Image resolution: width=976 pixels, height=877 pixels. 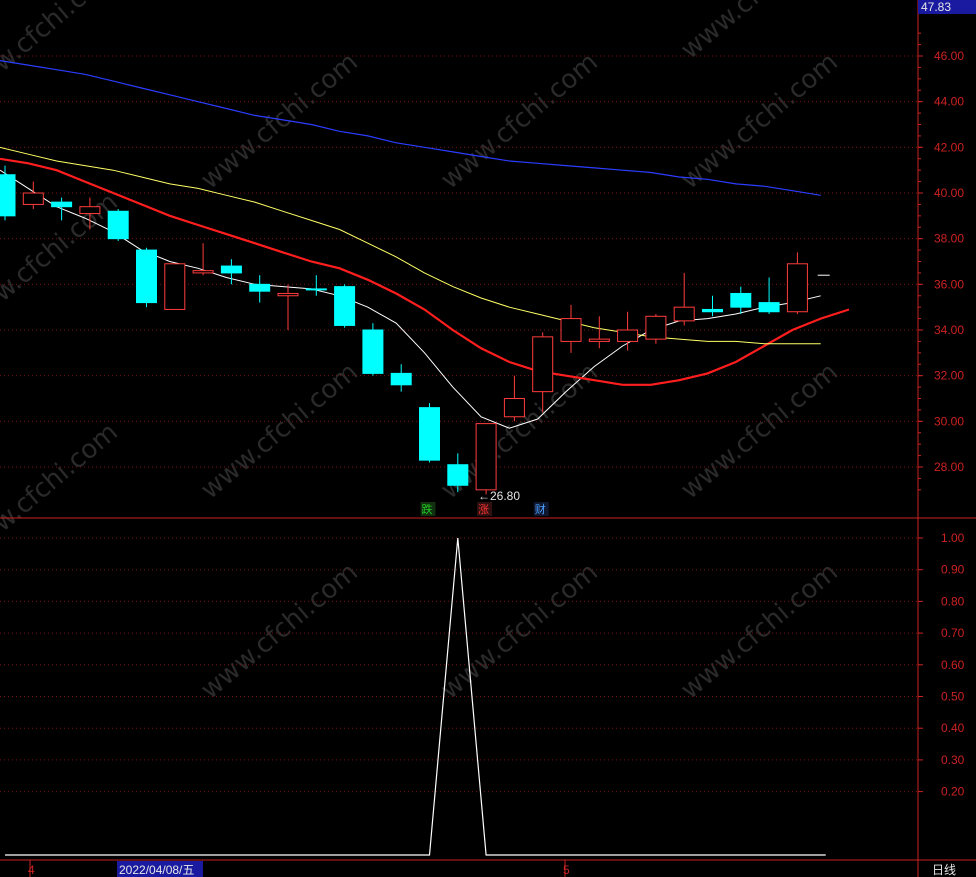 I want to click on indicator-tick-label: 0.70, so click(x=953, y=633).